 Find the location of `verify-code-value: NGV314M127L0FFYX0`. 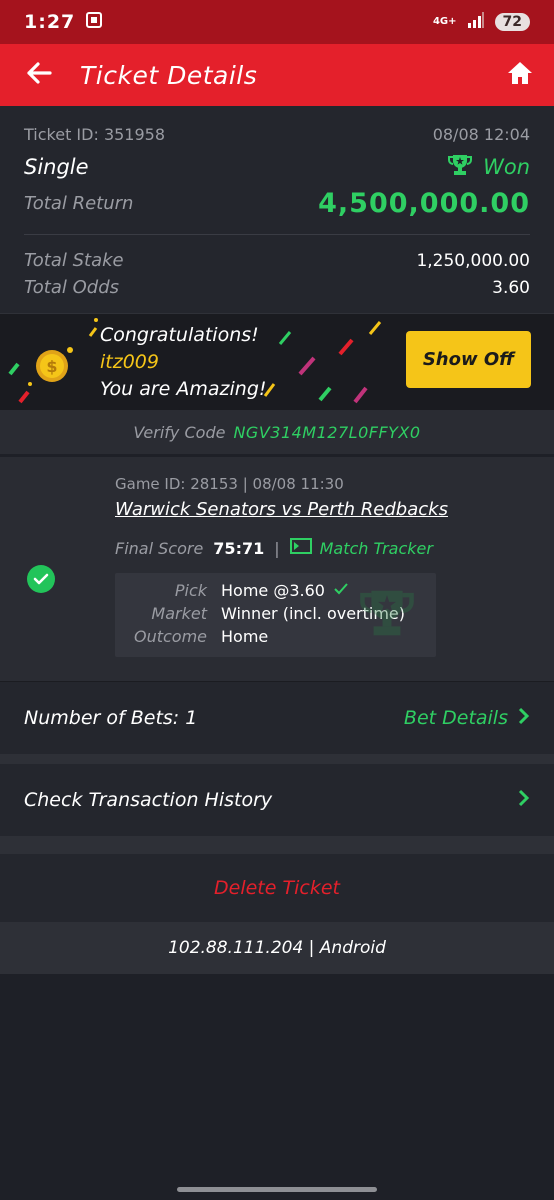

verify-code-value: NGV314M127L0FFYX0 is located at coordinates (327, 432).